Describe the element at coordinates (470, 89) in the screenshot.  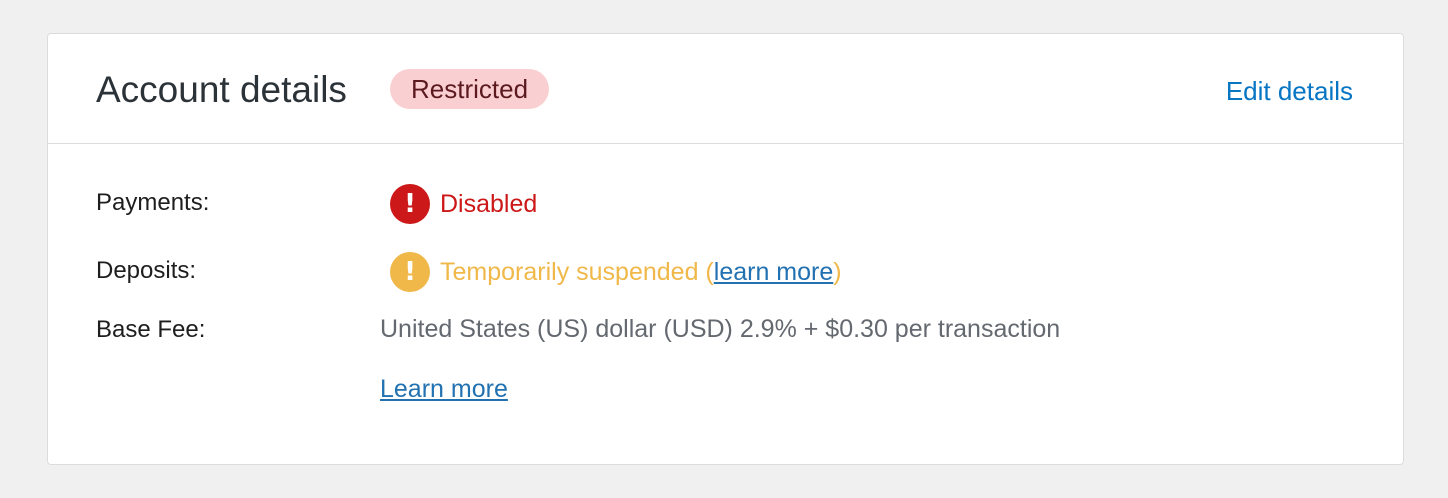
I see `status-badge: Restricted` at that location.